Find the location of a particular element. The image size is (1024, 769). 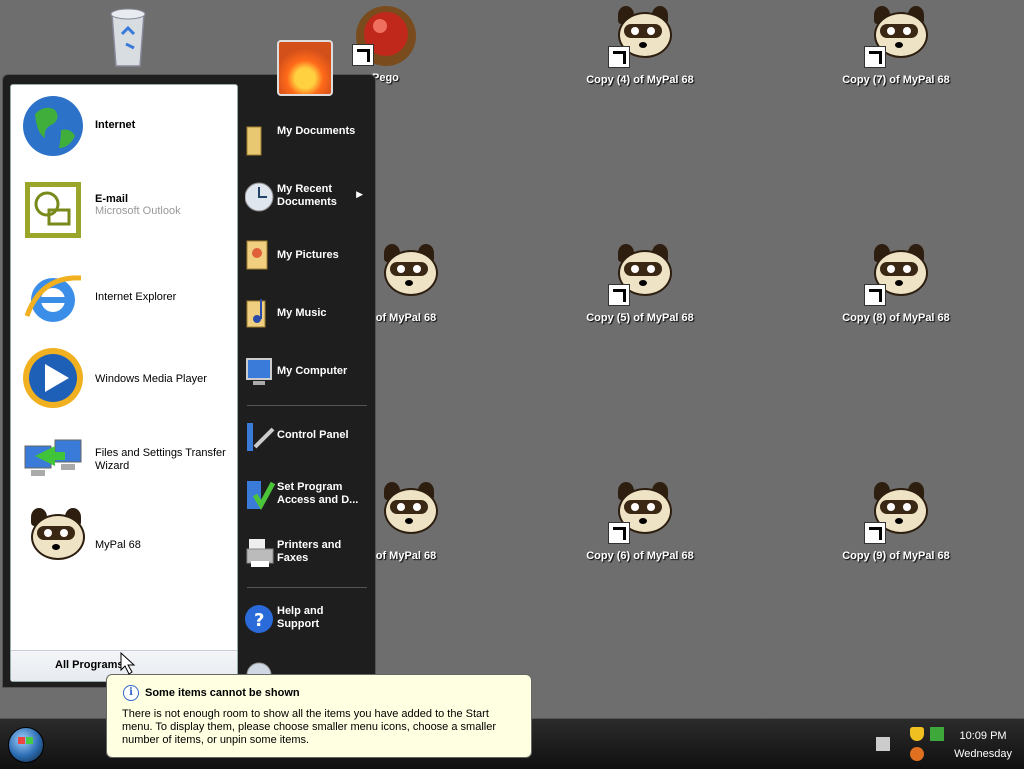

desktop-icon-copy5: Copy (5) of MyPal 68 is located at coordinates (640, 283).